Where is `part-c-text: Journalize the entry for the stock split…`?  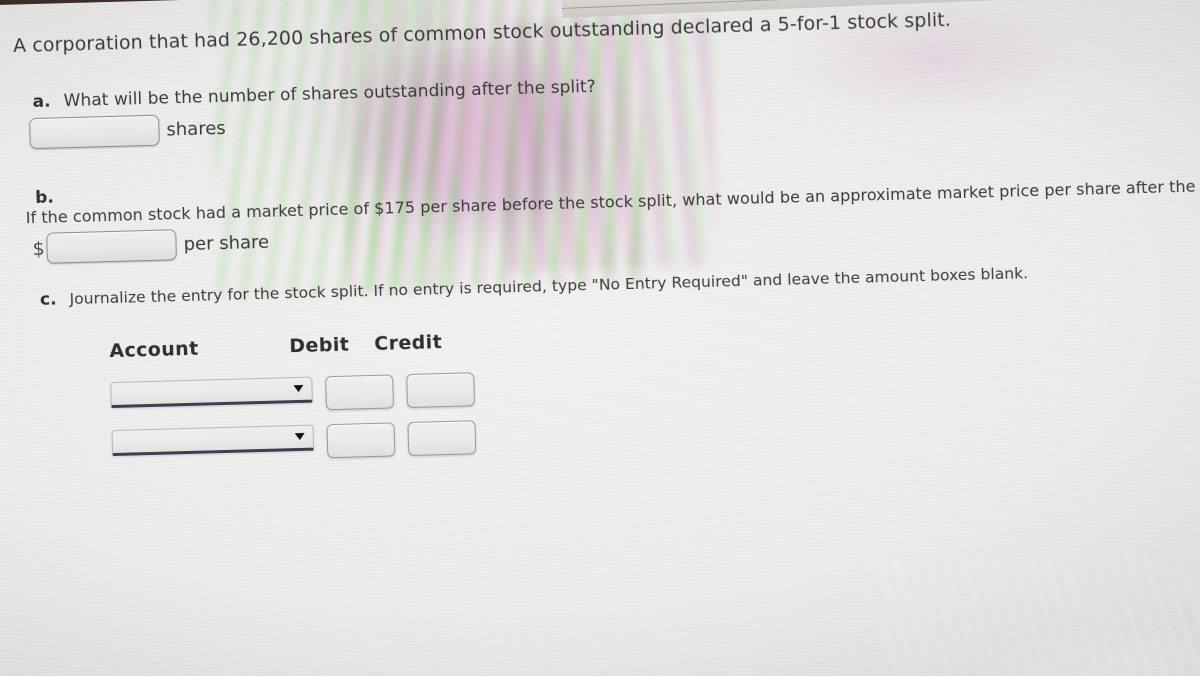
part-c-text: Journalize the entry for the stock split… is located at coordinates (549, 286).